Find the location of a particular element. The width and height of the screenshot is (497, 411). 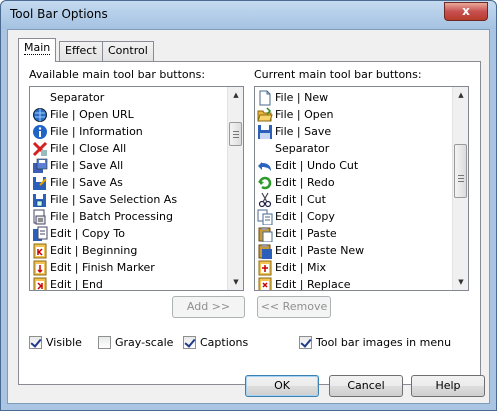

list-item: Edit | Paste New is located at coordinates (354, 250).